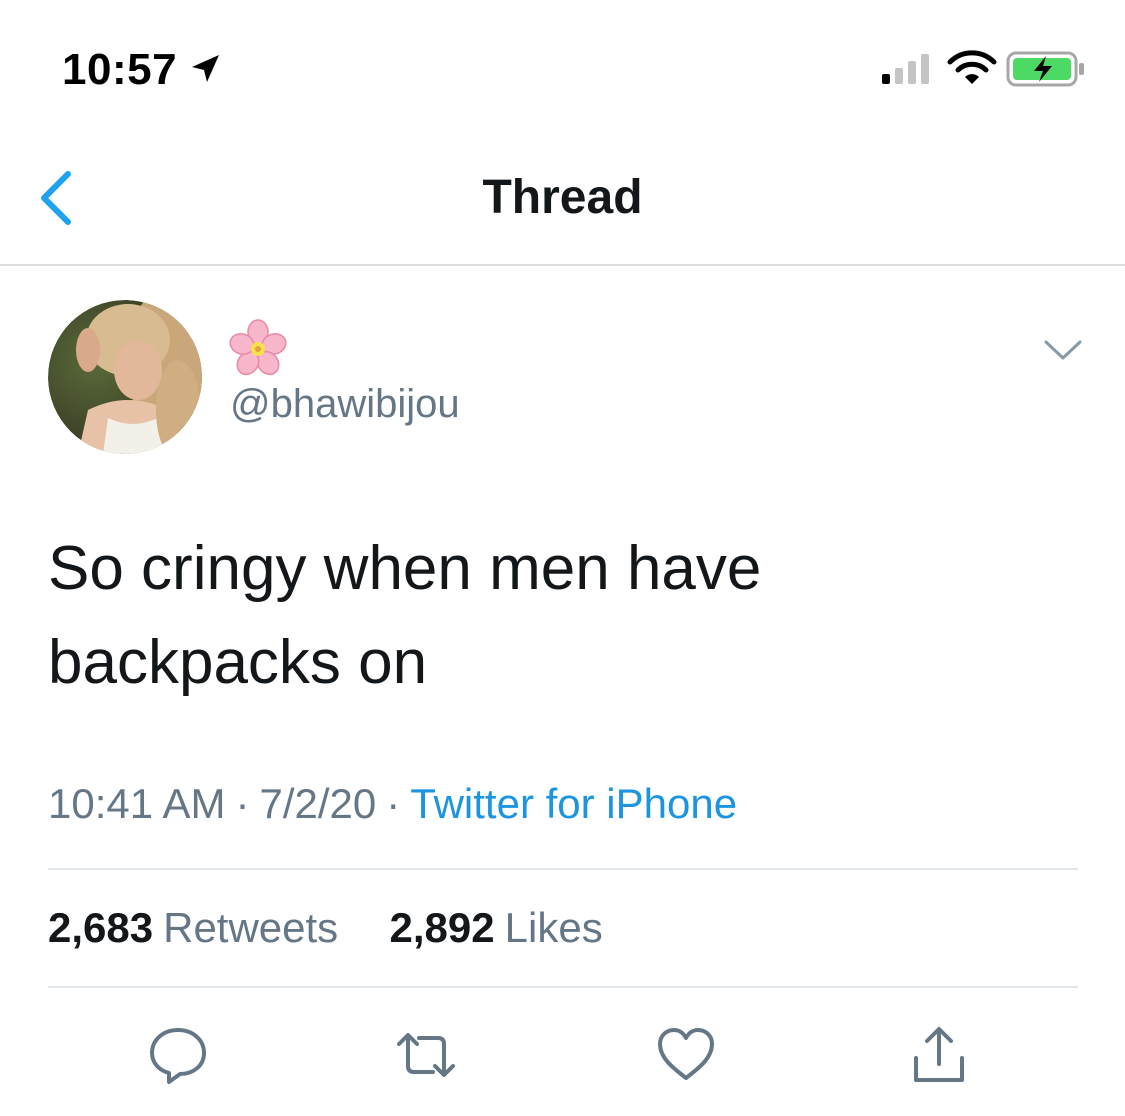 This screenshot has width=1125, height=1116. What do you see at coordinates (178, 1055) in the screenshot?
I see `reply-icon` at bounding box center [178, 1055].